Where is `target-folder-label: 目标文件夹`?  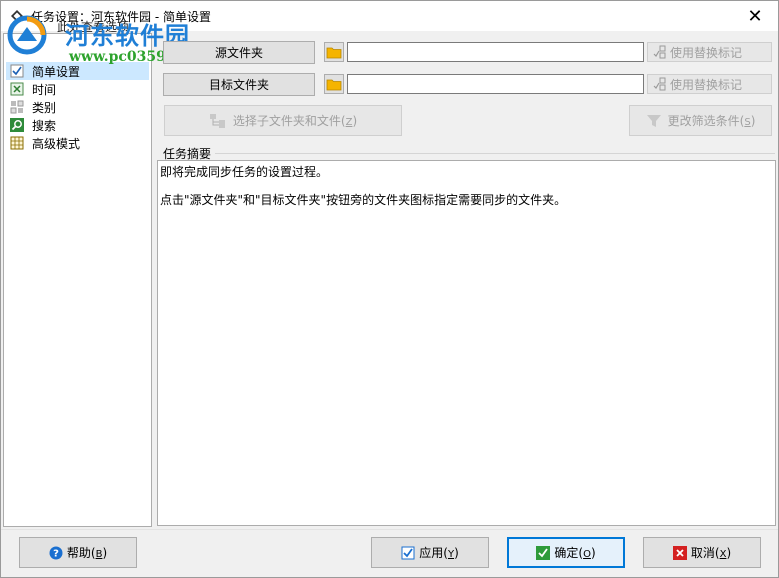
target-folder-label: 目标文件夹 is located at coordinates (238, 85).